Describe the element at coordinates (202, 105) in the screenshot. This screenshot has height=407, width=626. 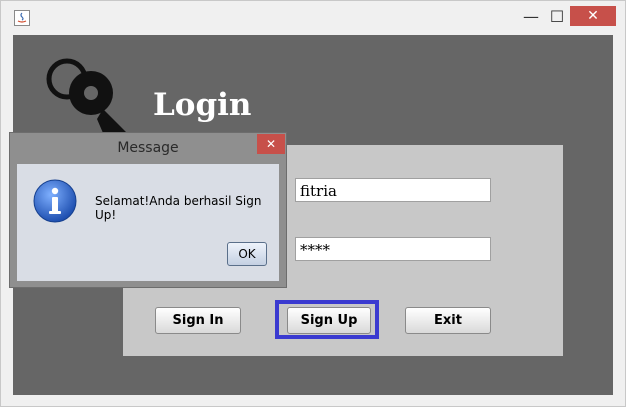
I see `login-title: Login` at that location.